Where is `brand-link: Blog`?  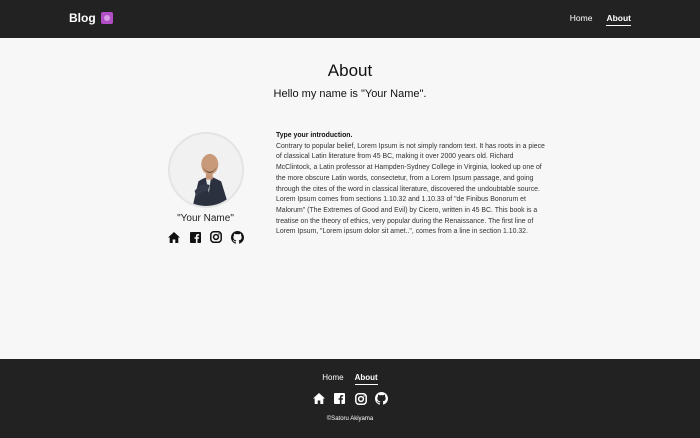 brand-link: Blog is located at coordinates (91, 18).